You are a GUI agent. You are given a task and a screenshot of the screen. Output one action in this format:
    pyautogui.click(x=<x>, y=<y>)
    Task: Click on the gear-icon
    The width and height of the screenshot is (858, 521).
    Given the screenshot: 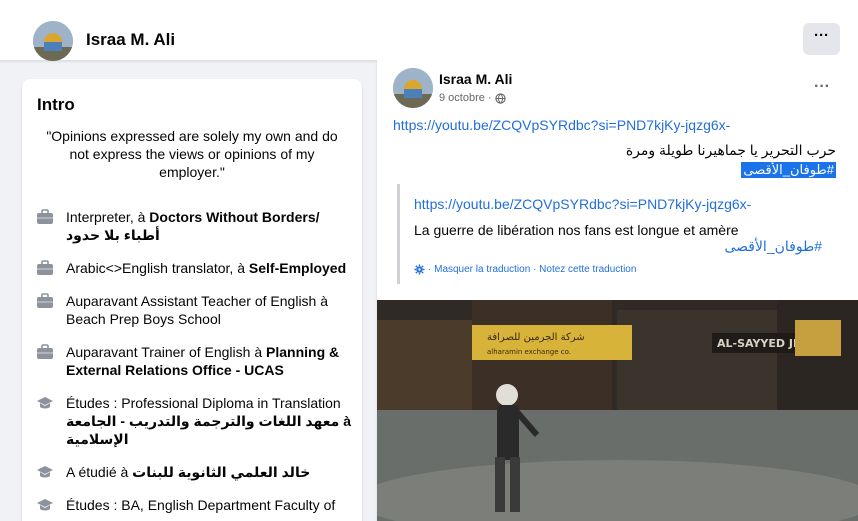 What is the action you would take?
    pyautogui.click(x=419, y=269)
    